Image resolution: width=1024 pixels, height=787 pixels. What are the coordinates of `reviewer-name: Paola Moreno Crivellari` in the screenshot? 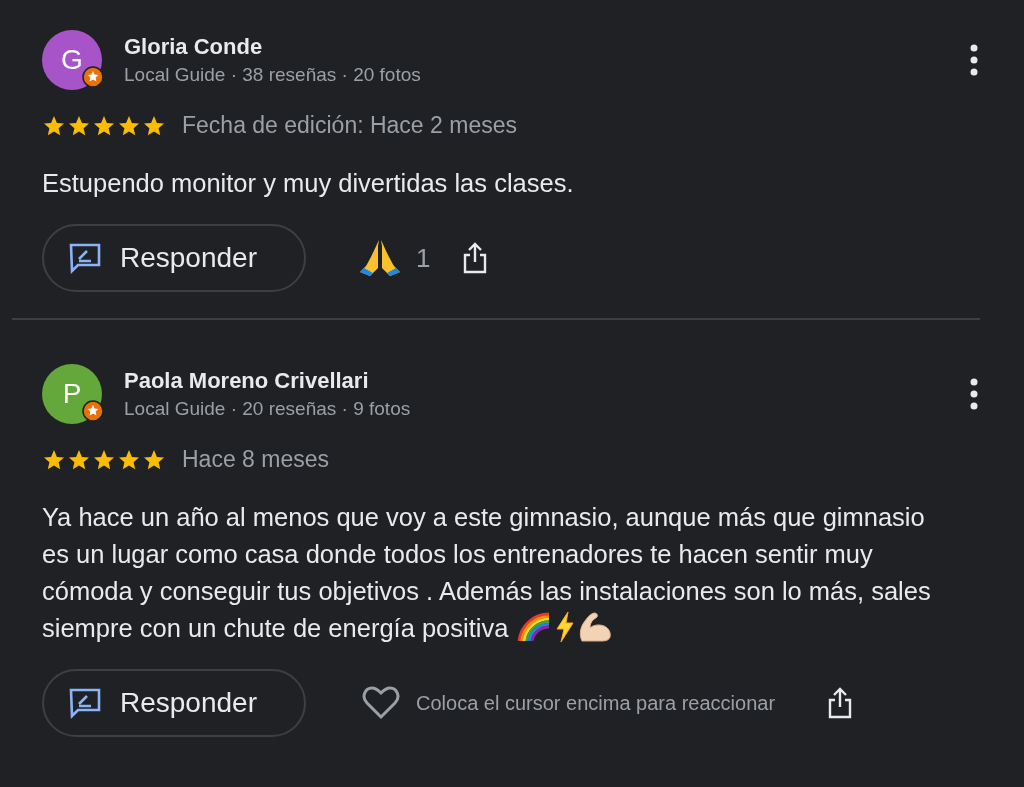 It's located at (246, 381).